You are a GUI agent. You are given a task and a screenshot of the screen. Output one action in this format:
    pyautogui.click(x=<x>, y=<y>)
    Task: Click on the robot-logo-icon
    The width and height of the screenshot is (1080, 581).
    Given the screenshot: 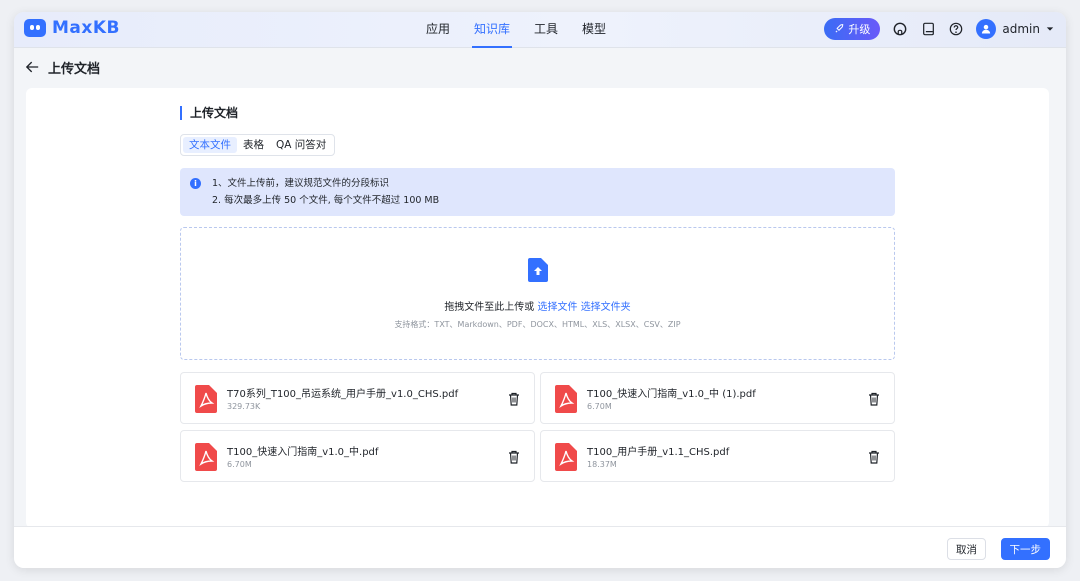 What is the action you would take?
    pyautogui.click(x=35, y=28)
    